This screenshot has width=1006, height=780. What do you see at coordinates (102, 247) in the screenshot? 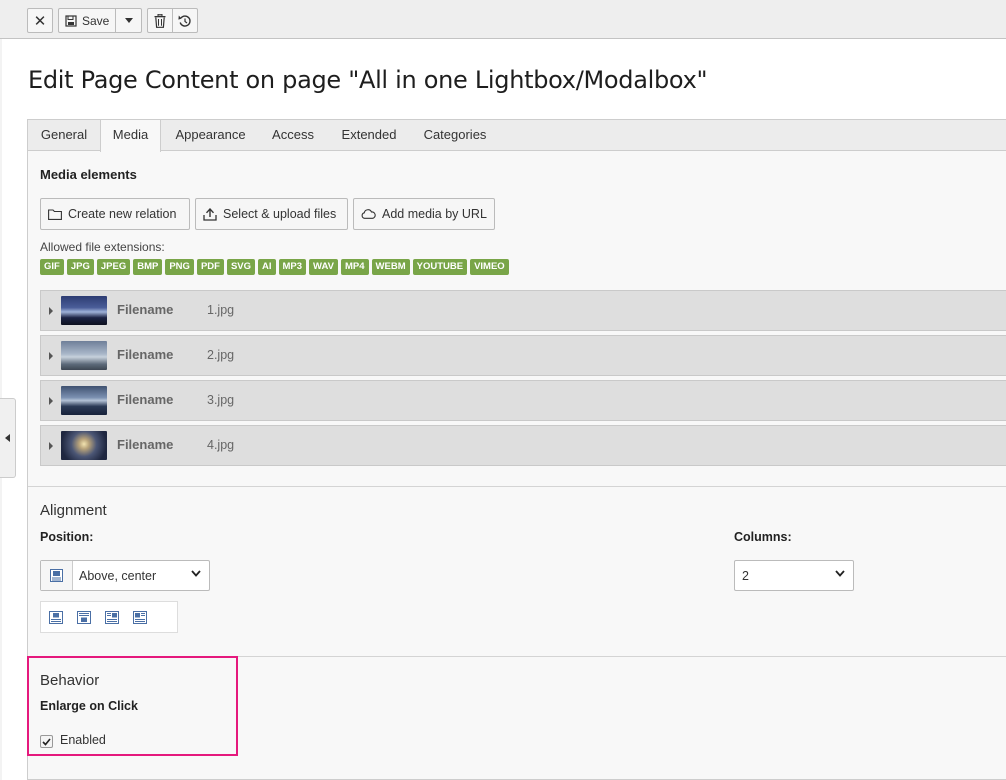
I see `allowed-extensions-label: Allowed file extensions:` at bounding box center [102, 247].